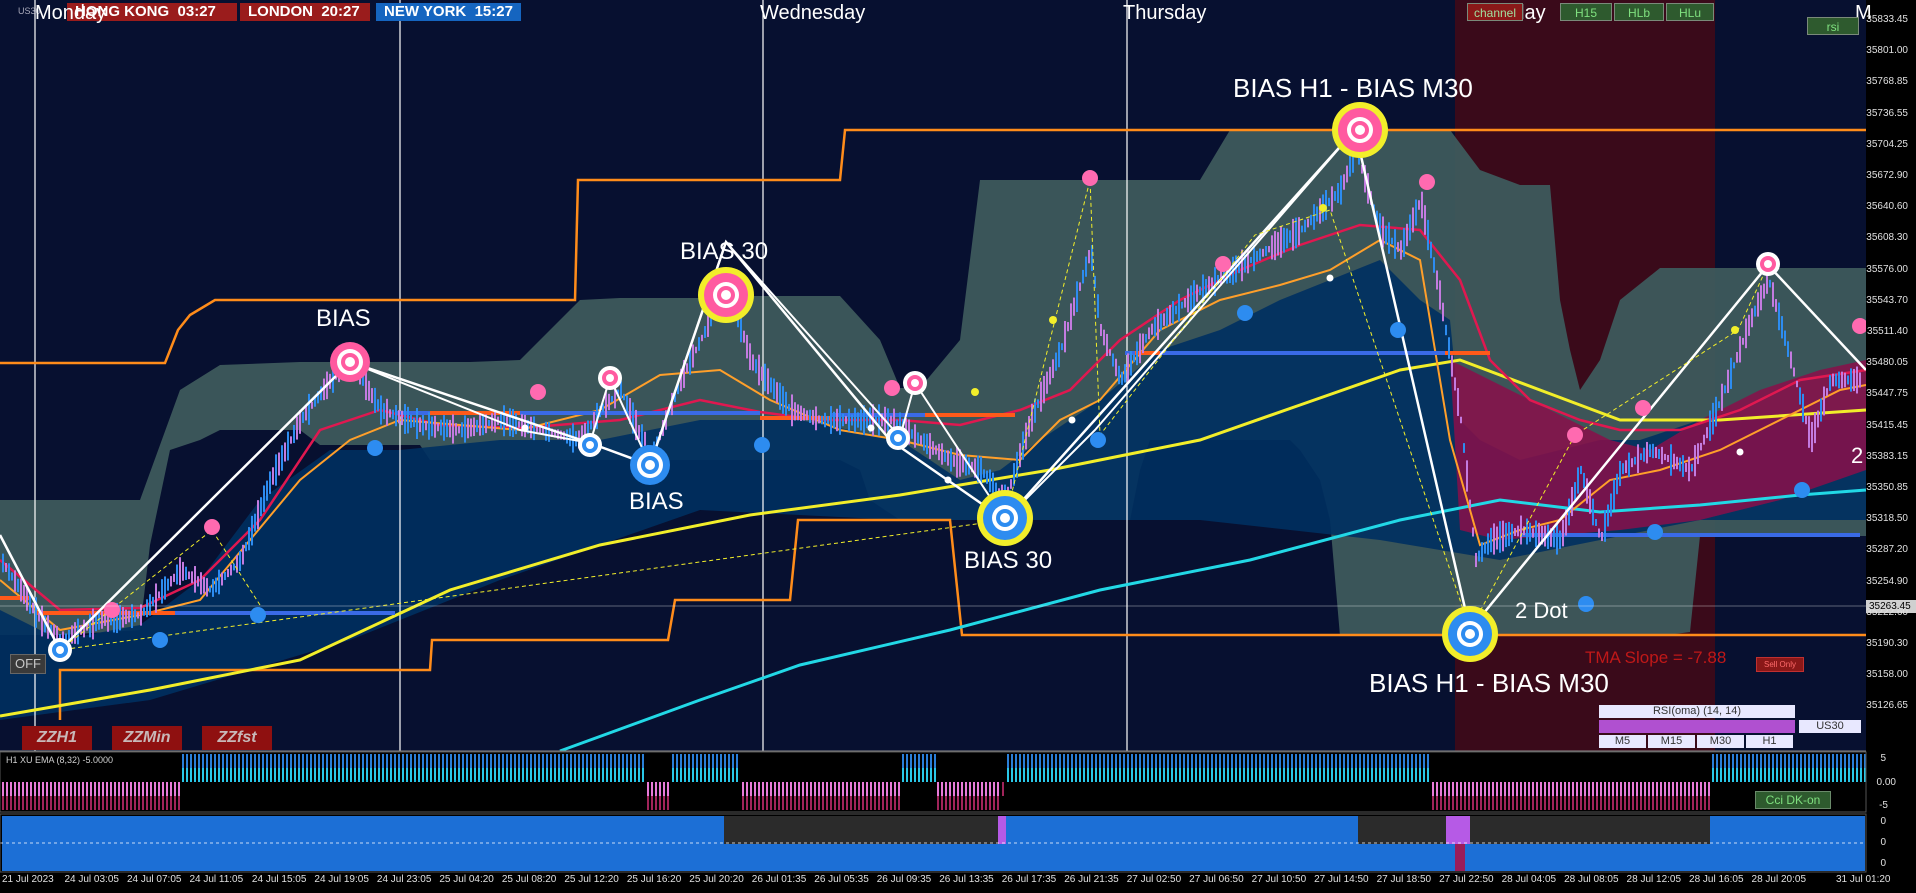  I want to click on indicator2-tick-bot: 0, so click(1883, 863).